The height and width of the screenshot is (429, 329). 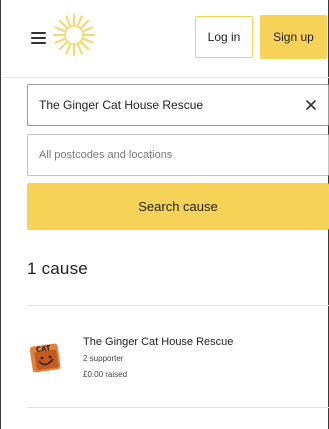 What do you see at coordinates (293, 37) in the screenshot?
I see `signup-button: Sign up` at bounding box center [293, 37].